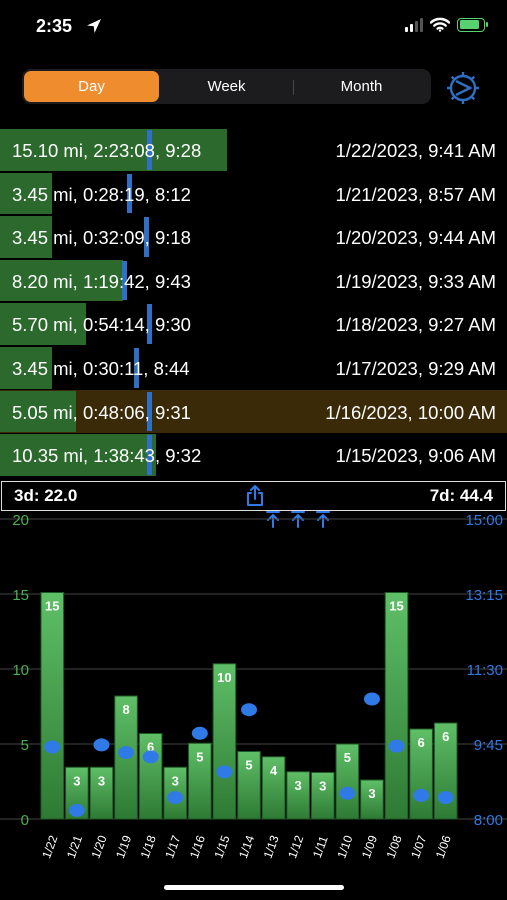 This screenshot has width=507, height=900. Describe the element at coordinates (74, 846) in the screenshot. I see `x-tick-label: 1/21` at that location.